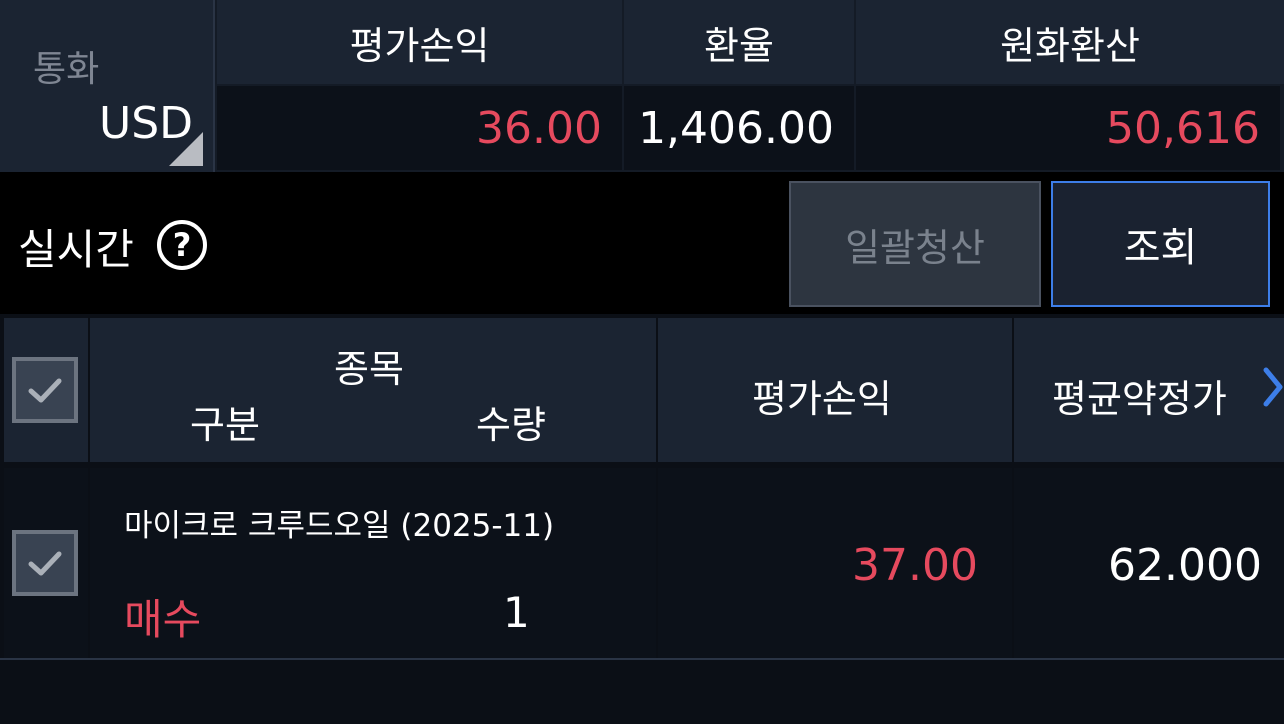 The image size is (1284, 724). I want to click on header-exchange-rate: 환율, so click(739, 42).